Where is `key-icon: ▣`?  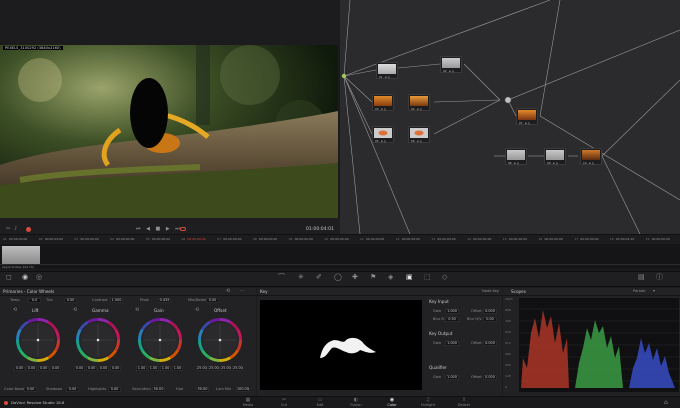
key-icon: ▣ is located at coordinates (409, 277).